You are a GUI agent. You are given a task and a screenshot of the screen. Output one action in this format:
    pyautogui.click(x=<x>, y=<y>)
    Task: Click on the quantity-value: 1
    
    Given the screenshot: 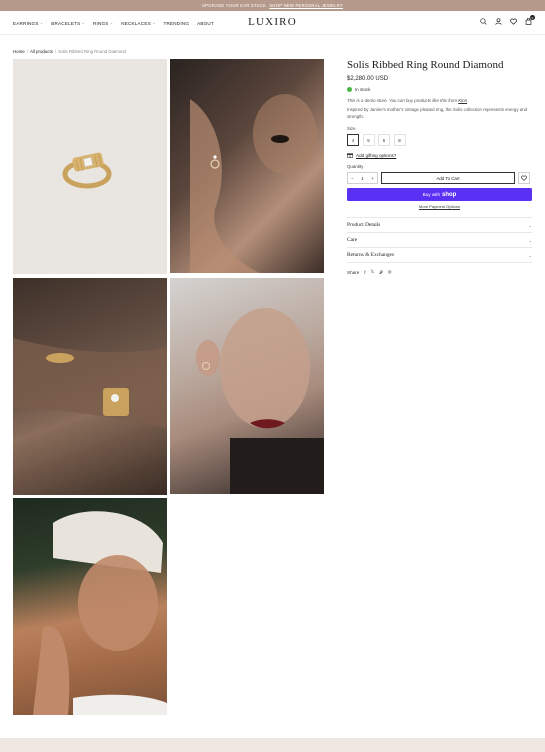 What is the action you would take?
    pyautogui.click(x=362, y=178)
    